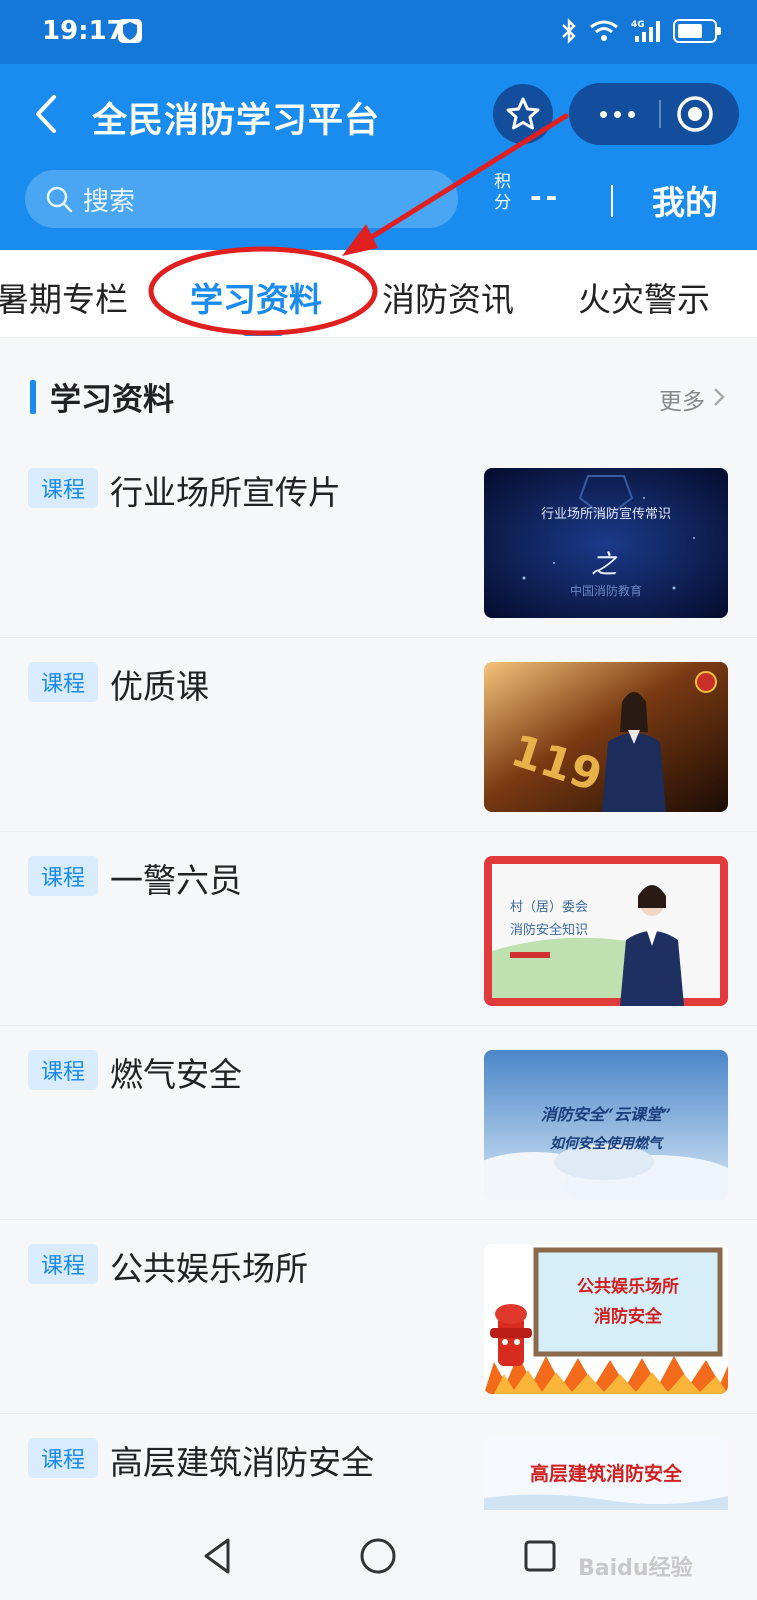  Describe the element at coordinates (378, 1317) in the screenshot. I see `list-item: 课程 公共娱乐场所 公共娱乐场所 消防安全` at that location.